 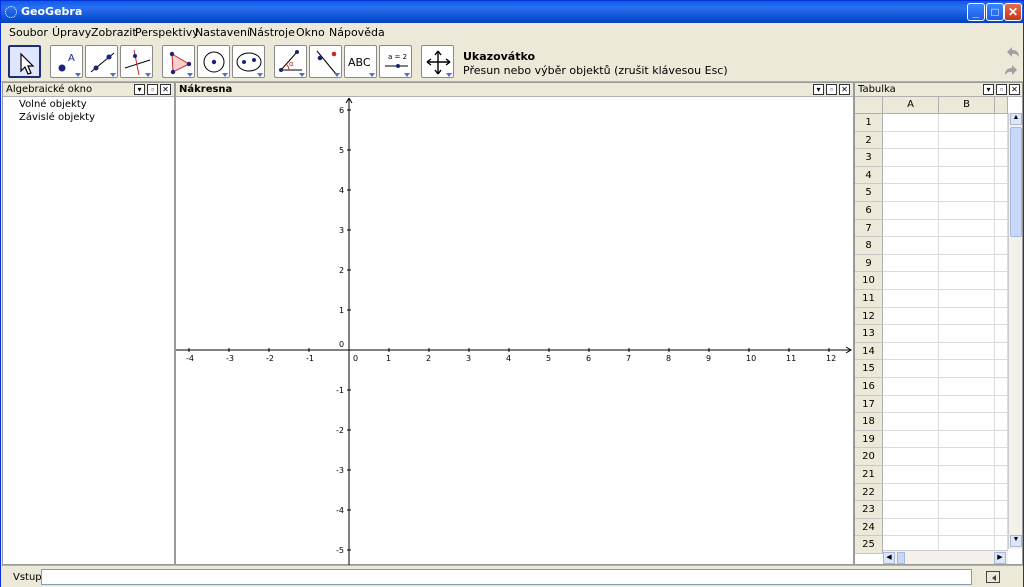 I want to click on angle-tool-button: α, so click(x=290, y=61).